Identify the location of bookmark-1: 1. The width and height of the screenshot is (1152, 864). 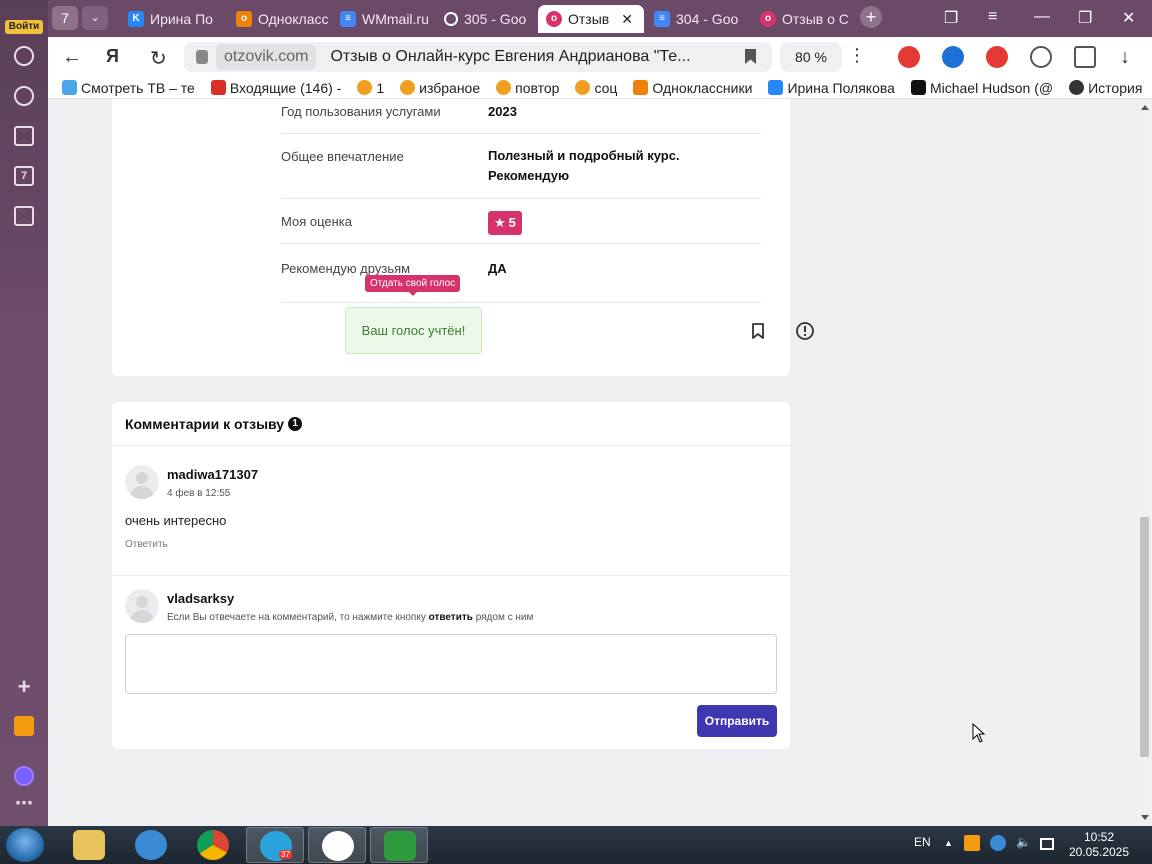
(370, 88).